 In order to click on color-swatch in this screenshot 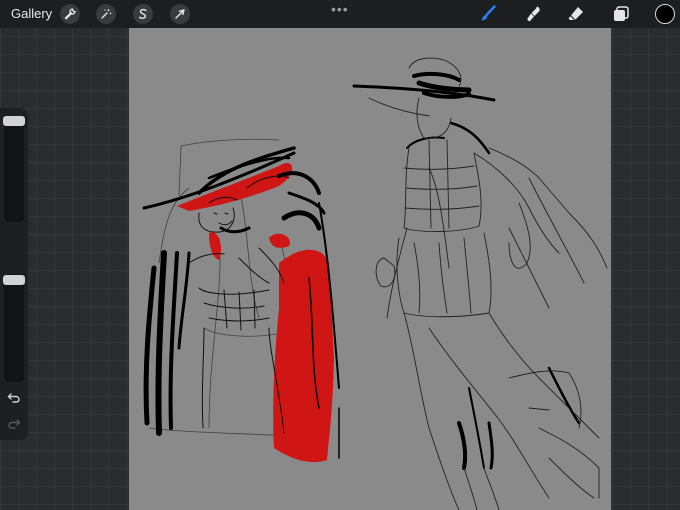, I will do `click(665, 14)`.